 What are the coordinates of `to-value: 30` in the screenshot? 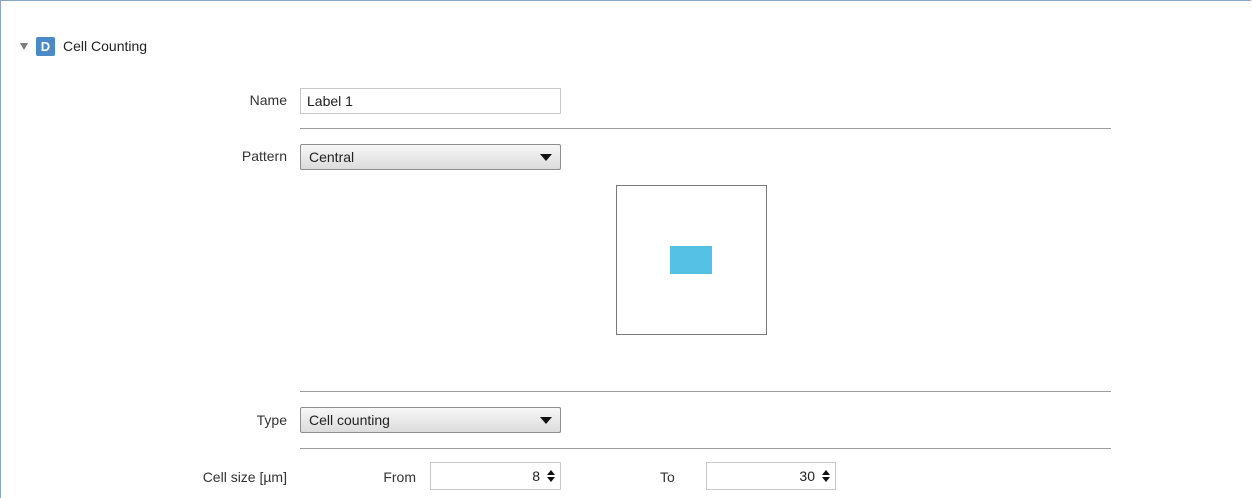 It's located at (807, 476).